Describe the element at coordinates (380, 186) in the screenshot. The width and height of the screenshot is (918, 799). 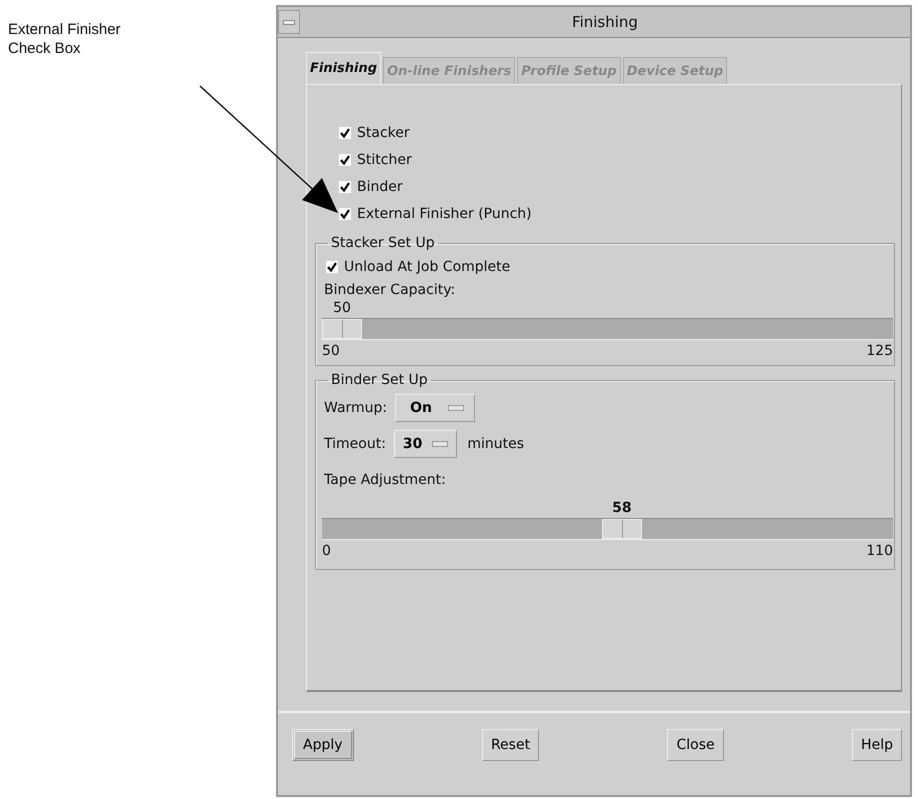
I see `checkbox-label: Binder` at that location.